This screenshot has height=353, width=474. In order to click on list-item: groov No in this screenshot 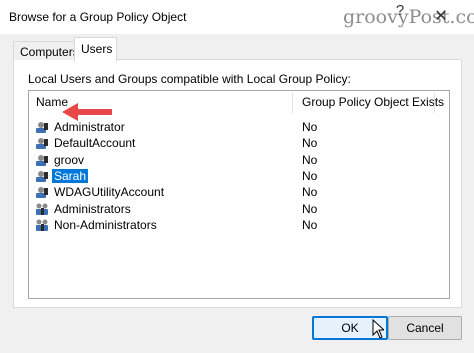, I will do `click(239, 160)`.